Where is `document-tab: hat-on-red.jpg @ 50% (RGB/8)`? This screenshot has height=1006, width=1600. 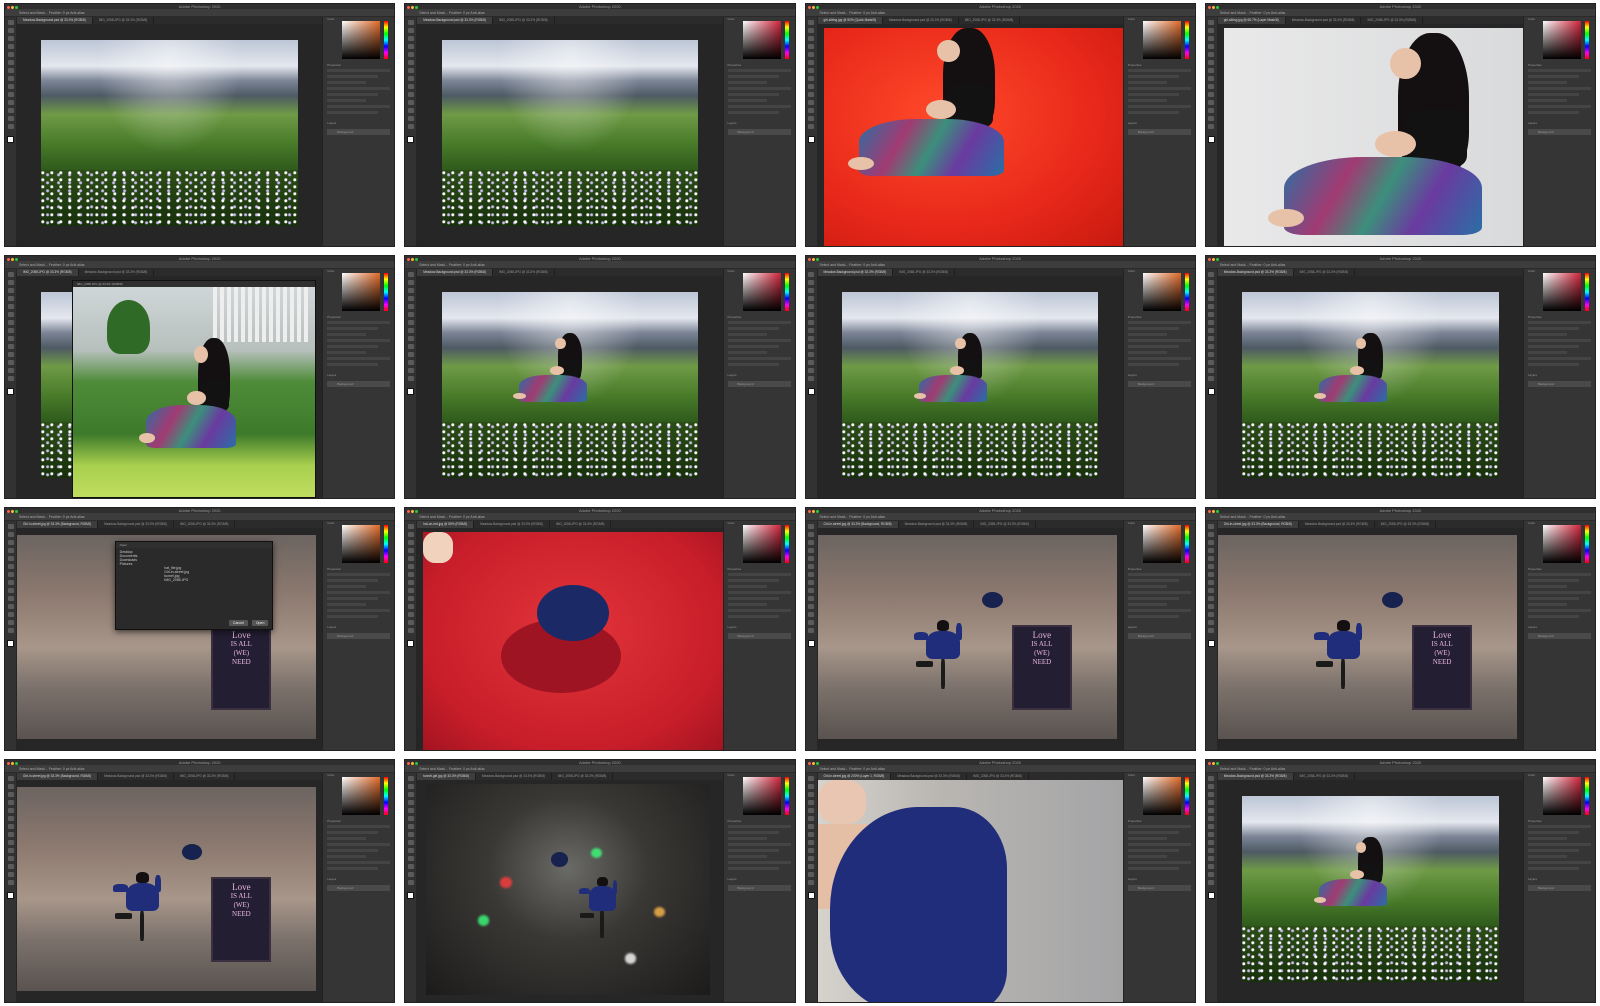 document-tab: hat-on-red.jpg @ 50% (RGB/8) is located at coordinates (446, 524).